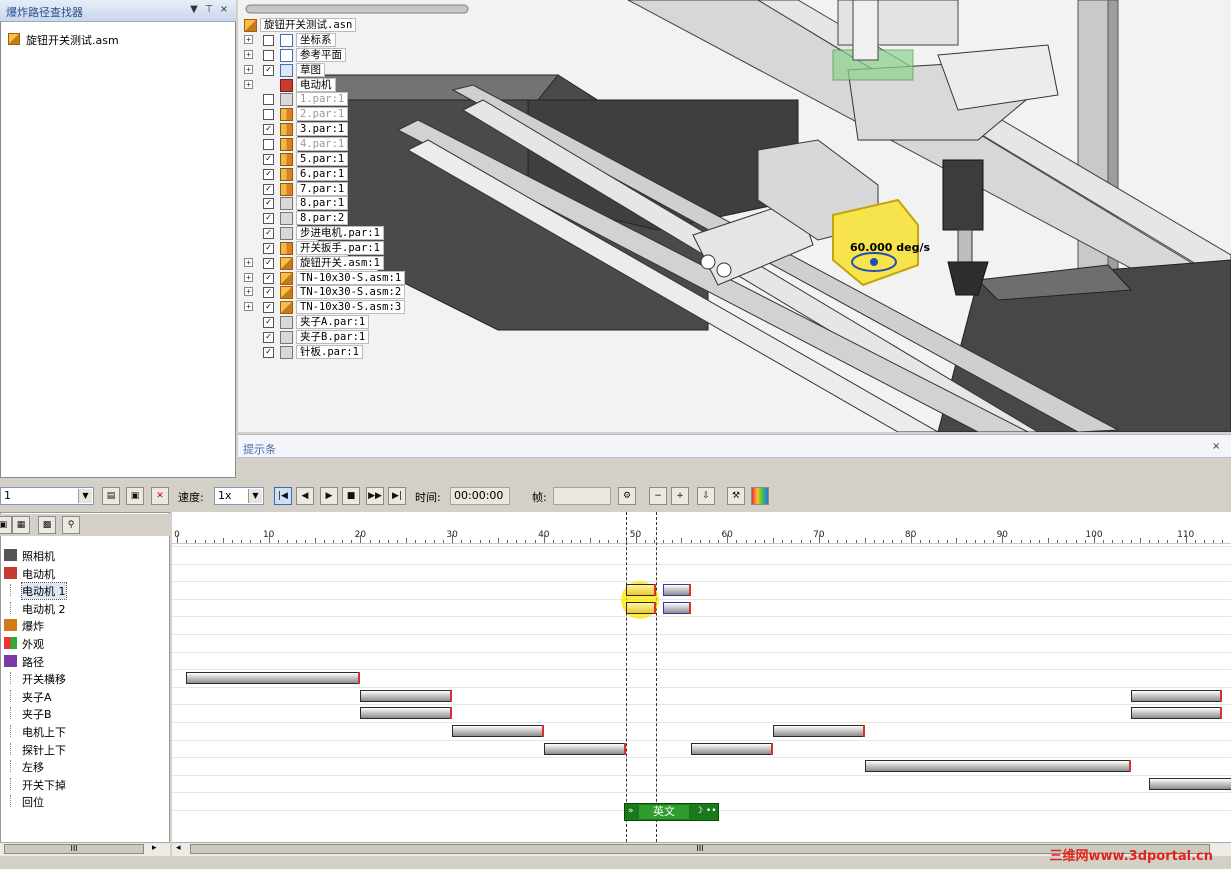 This screenshot has width=1231, height=869. What do you see at coordinates (224, 10) in the screenshot?
I see `close-panel-button: ×` at bounding box center [224, 10].